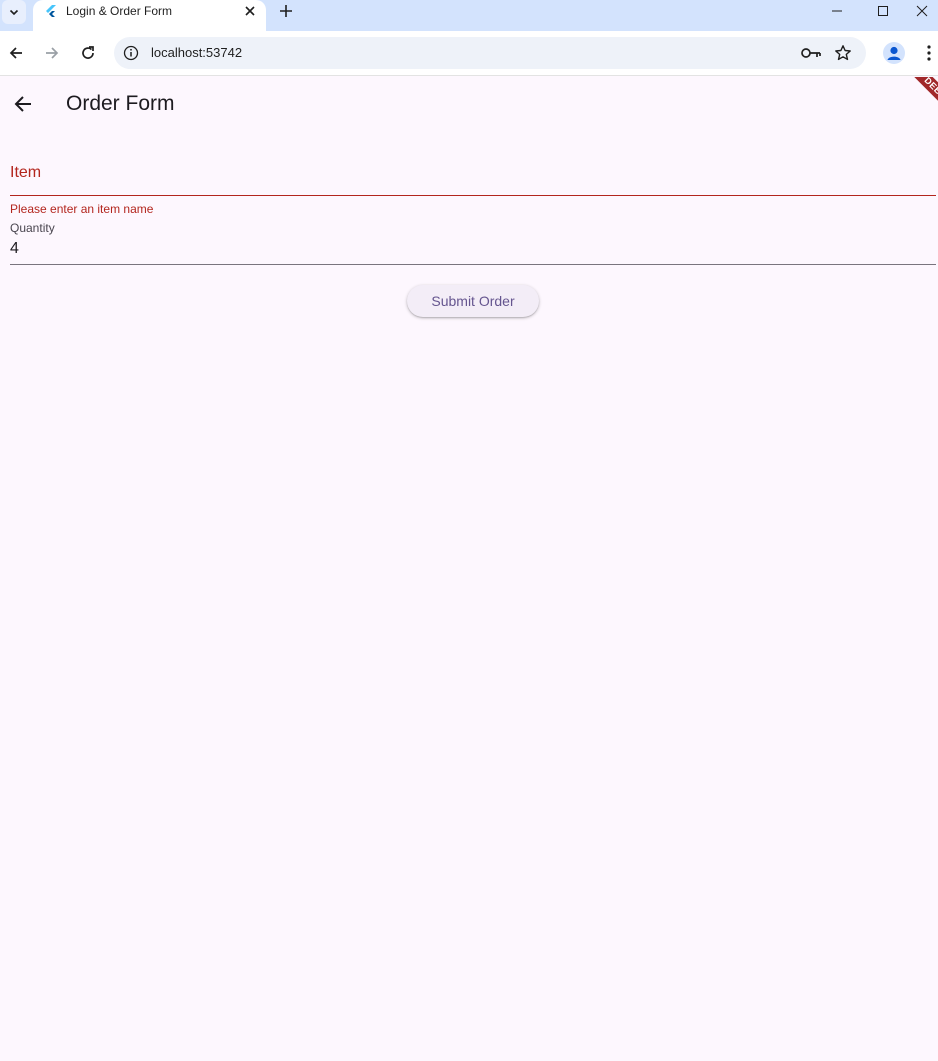 The width and height of the screenshot is (938, 1061). What do you see at coordinates (120, 103) in the screenshot?
I see `page-title: Order Form` at bounding box center [120, 103].